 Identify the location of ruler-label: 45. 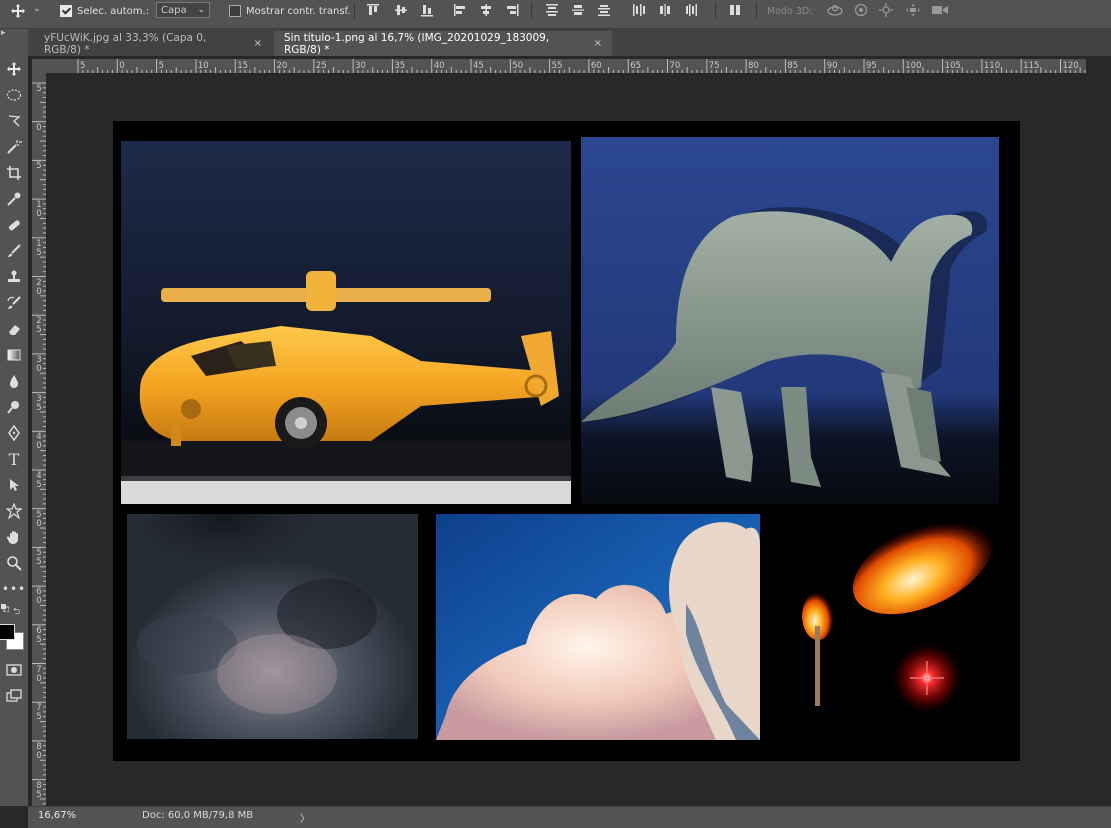
(478, 66).